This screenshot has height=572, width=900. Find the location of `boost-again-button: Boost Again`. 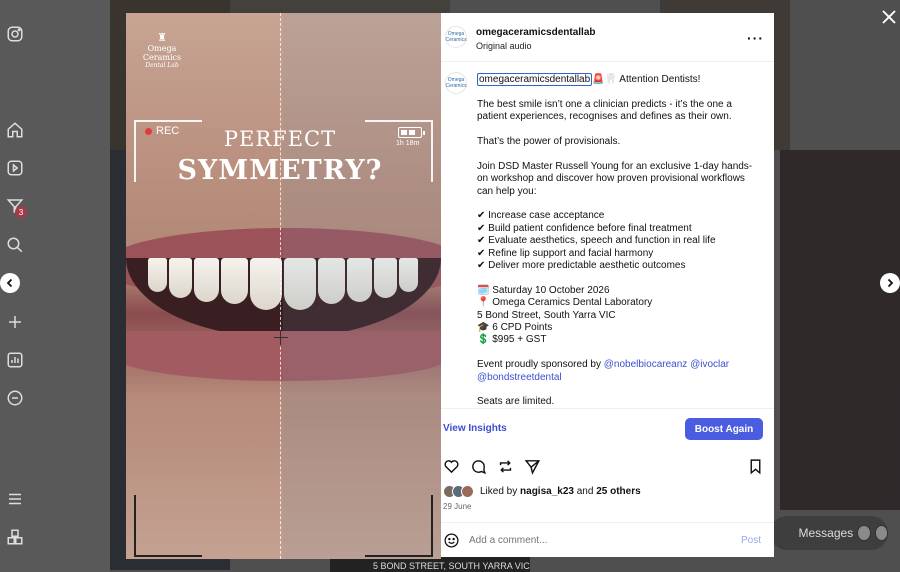

boost-again-button: Boost Again is located at coordinates (724, 429).